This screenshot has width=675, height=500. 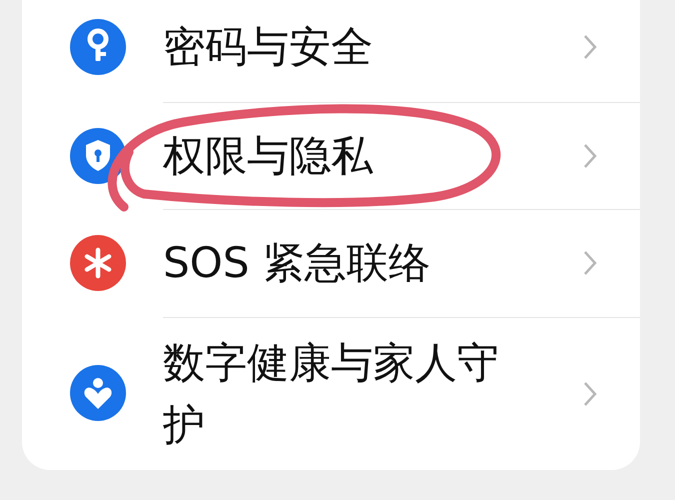 What do you see at coordinates (268, 156) in the screenshot?
I see `row-label: 权限与隐私` at bounding box center [268, 156].